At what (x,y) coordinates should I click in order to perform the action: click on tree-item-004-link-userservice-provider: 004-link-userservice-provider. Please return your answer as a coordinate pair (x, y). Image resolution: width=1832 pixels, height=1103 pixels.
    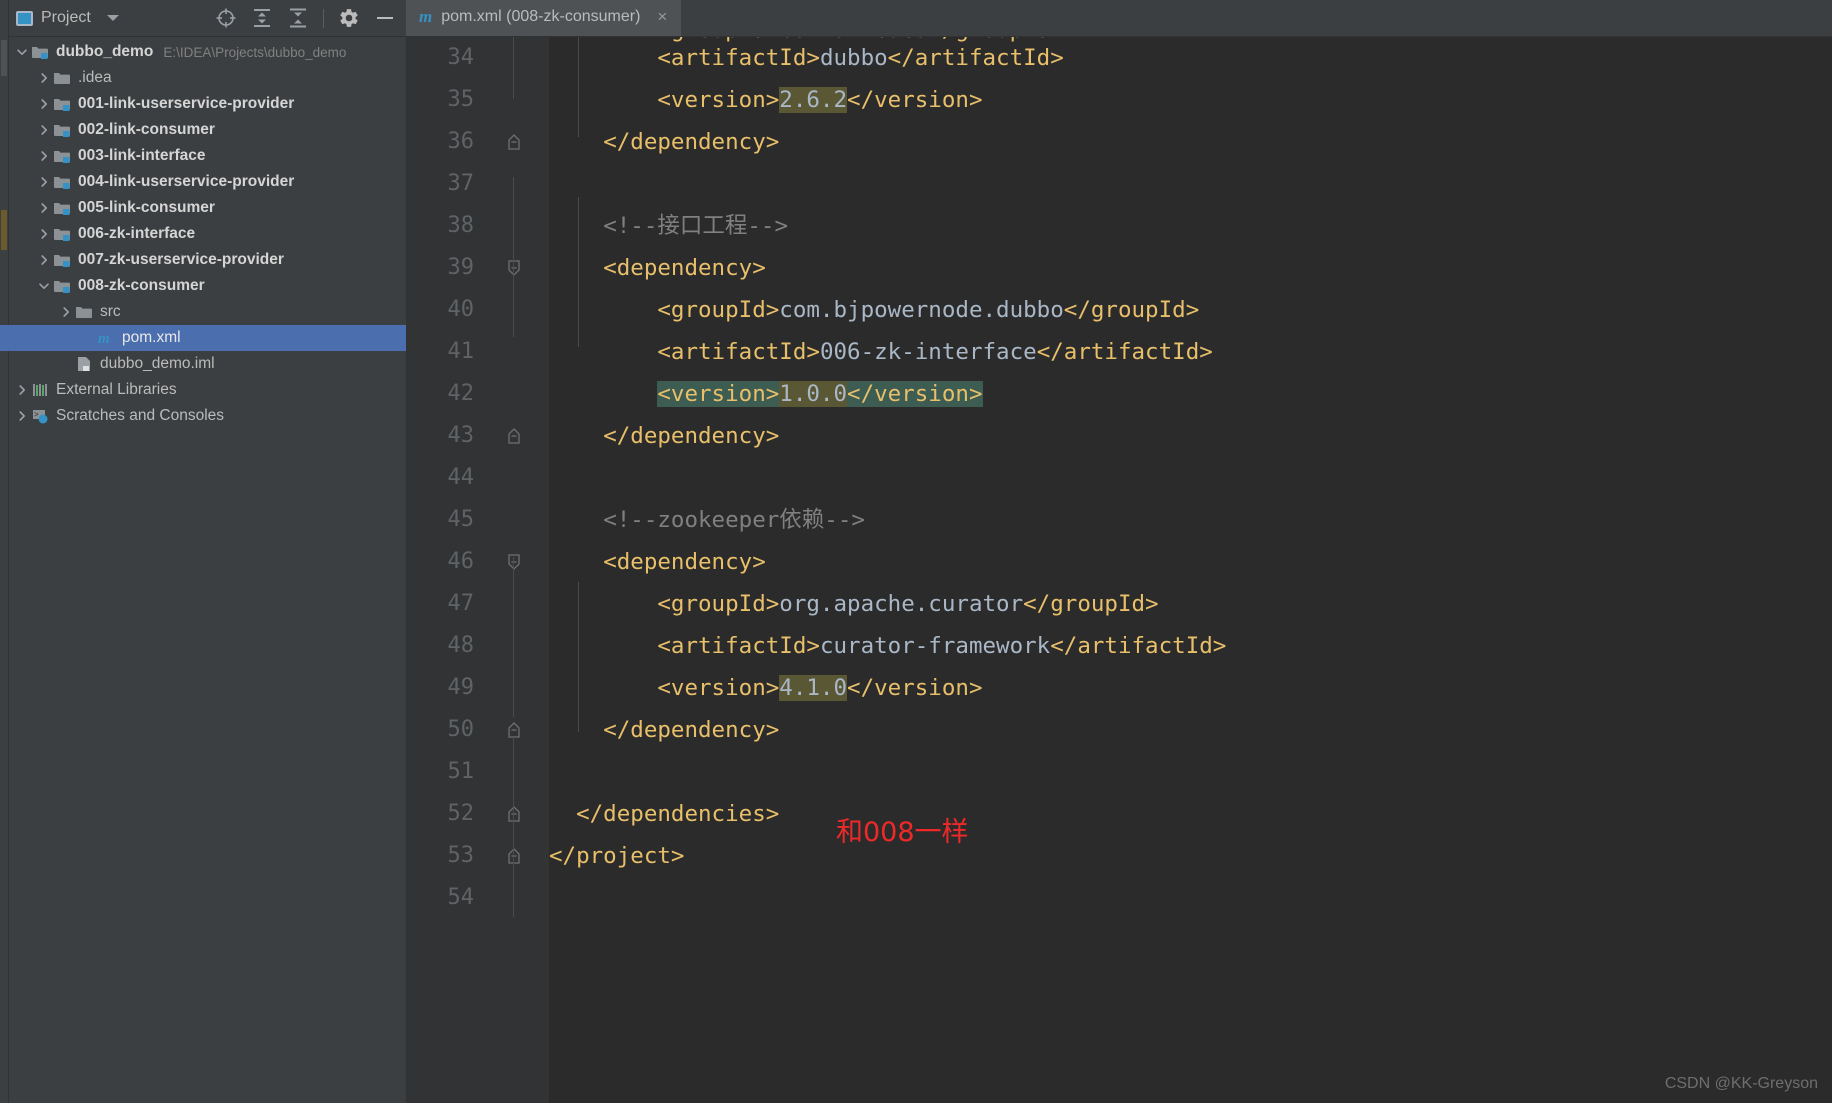
    Looking at the image, I should click on (203, 182).